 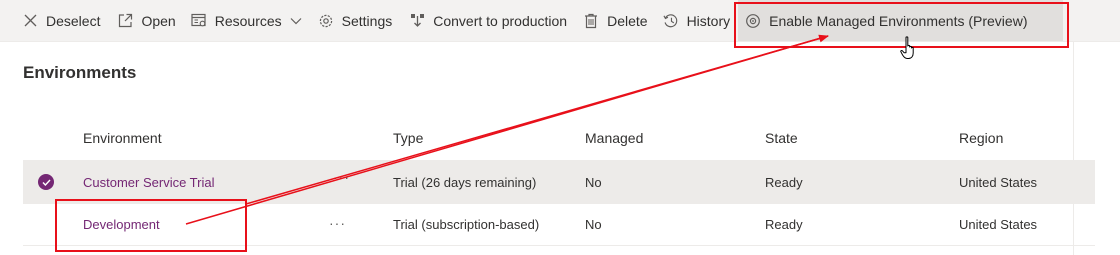 What do you see at coordinates (148, 182) in the screenshot?
I see `environment-name-link: Customer Service Trial` at bounding box center [148, 182].